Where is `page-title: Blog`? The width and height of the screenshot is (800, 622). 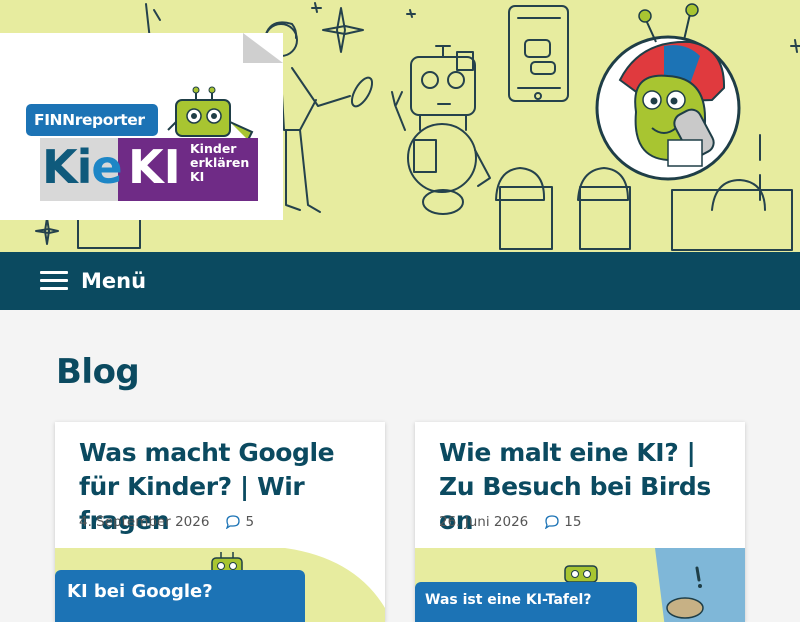
page-title: Blog is located at coordinates (98, 372).